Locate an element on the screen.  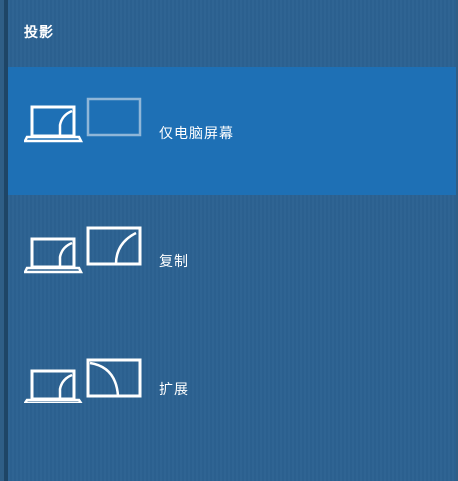
option-label-extend: 扩展 is located at coordinates (174, 390).